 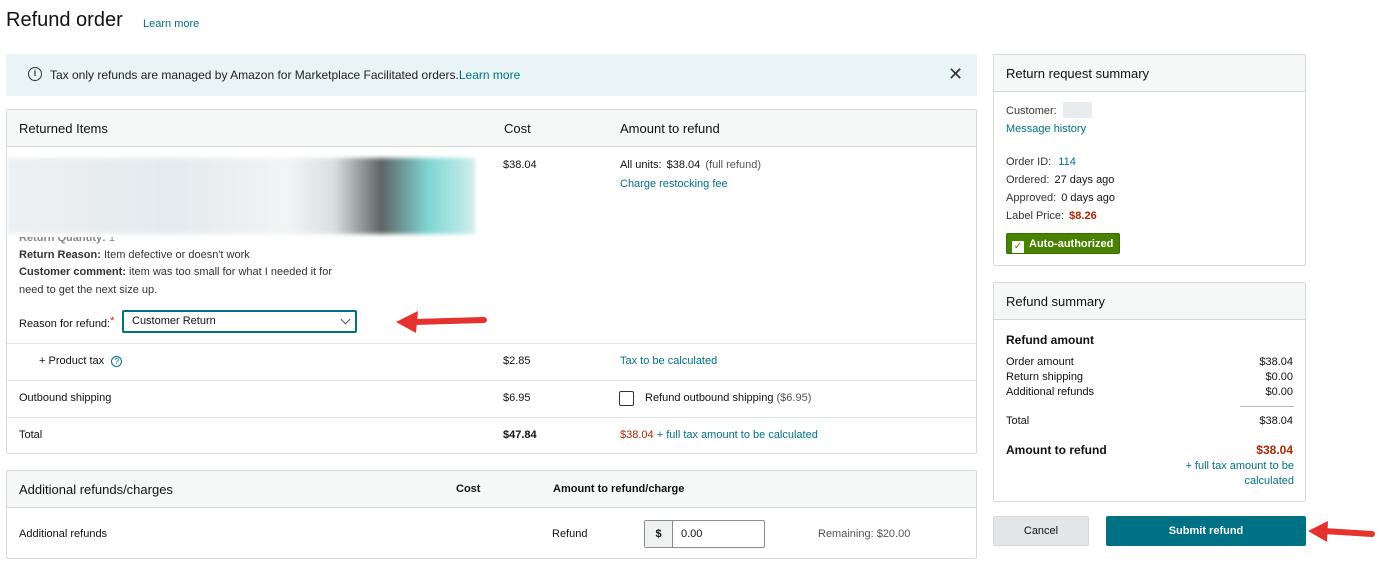 What do you see at coordinates (668, 361) in the screenshot?
I see `tax-to-be-calculated-link: Tax to be calculated` at bounding box center [668, 361].